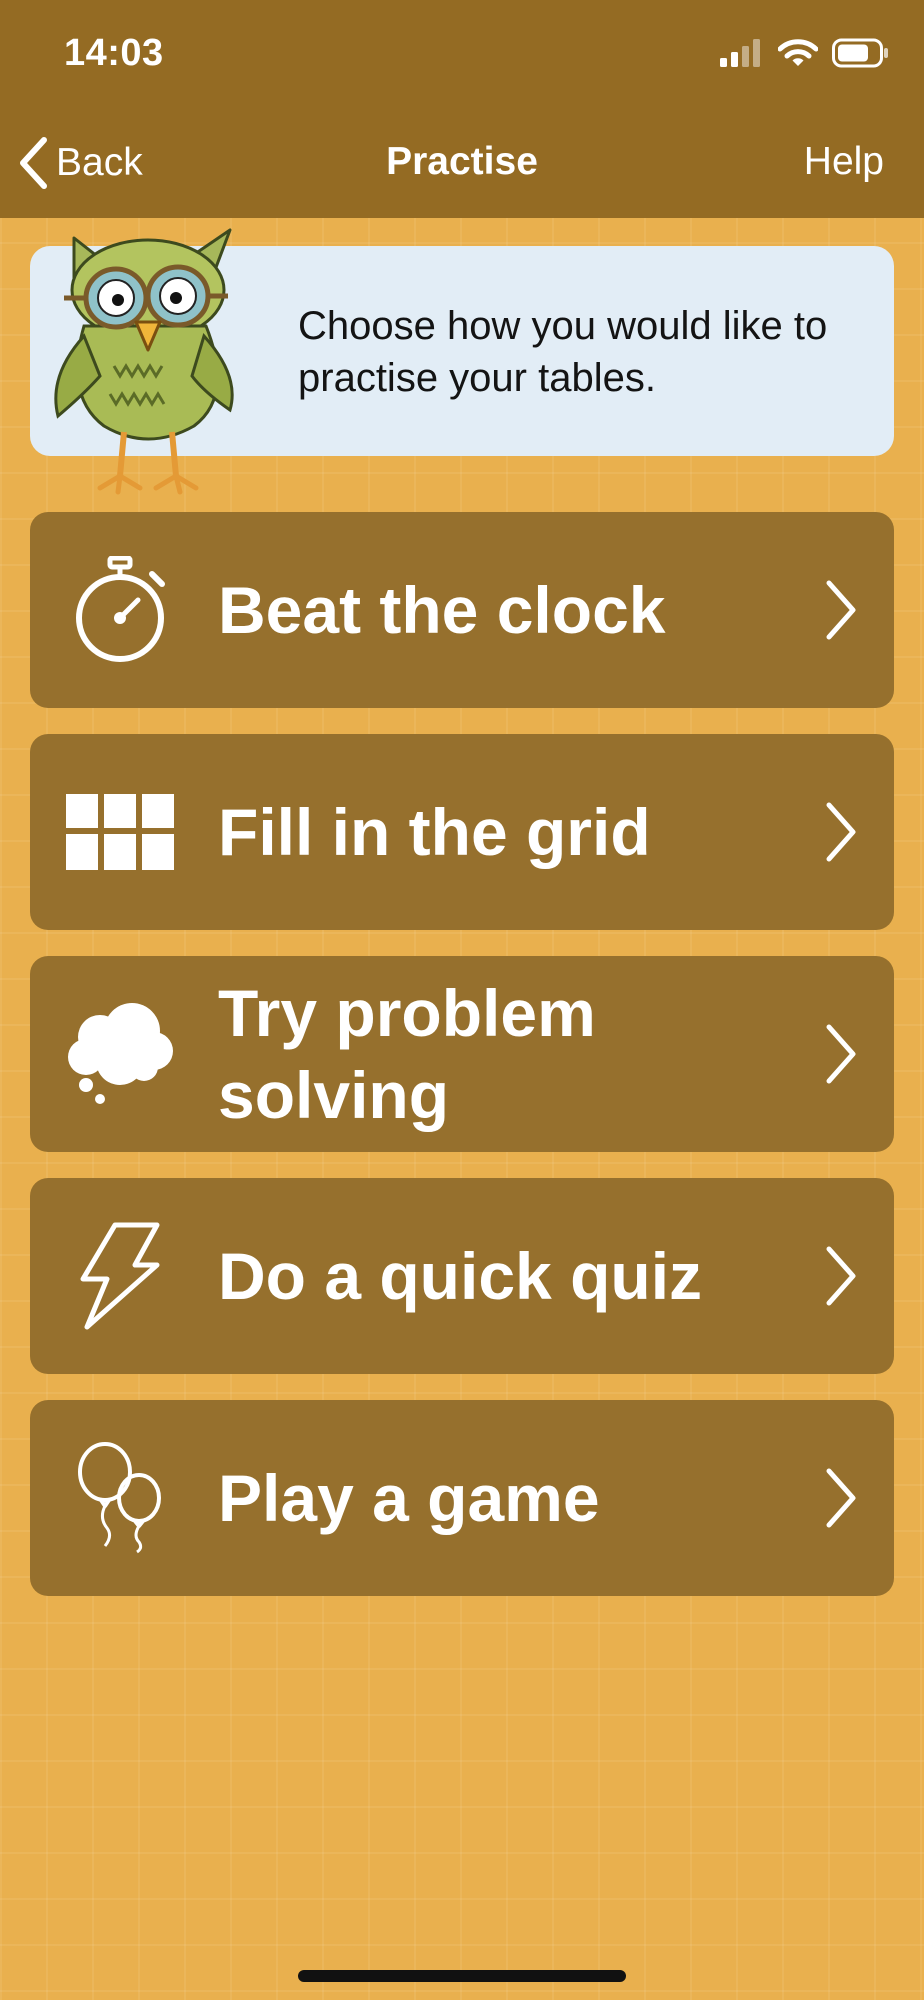  What do you see at coordinates (120, 1498) in the screenshot?
I see `balloons-icon` at bounding box center [120, 1498].